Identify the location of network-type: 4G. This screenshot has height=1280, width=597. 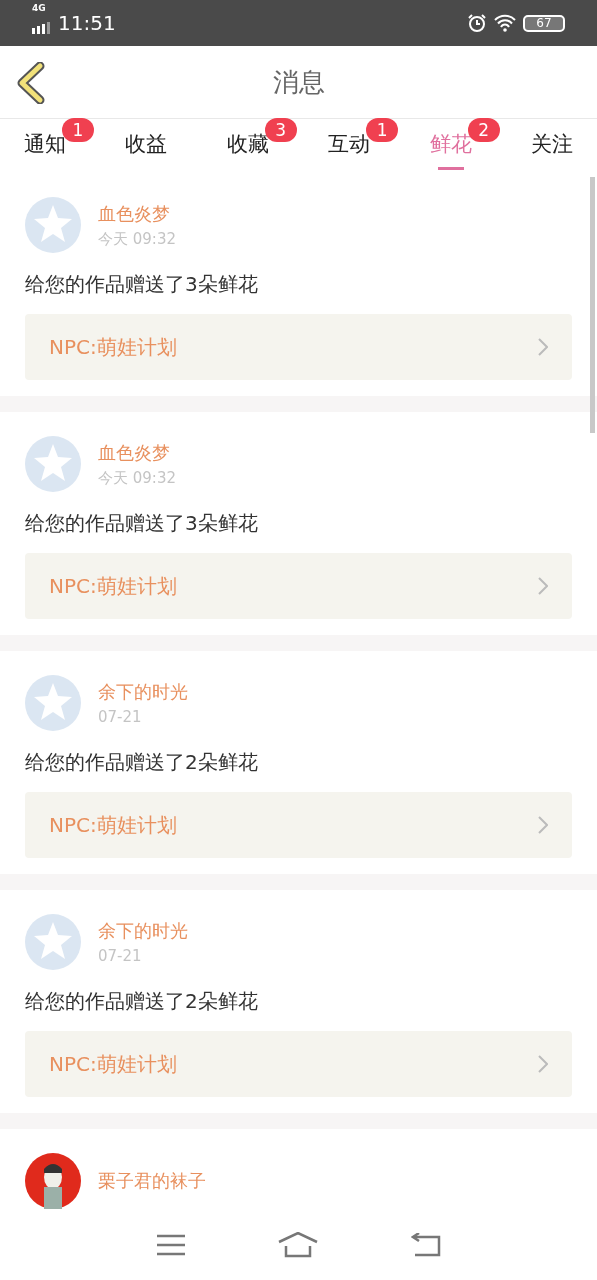
(39, 8).